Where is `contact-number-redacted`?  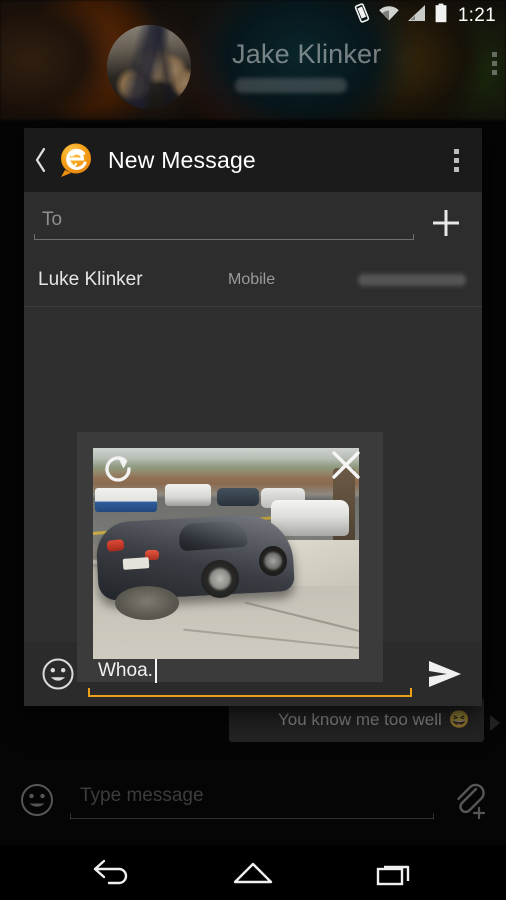
contact-number-redacted is located at coordinates (412, 280).